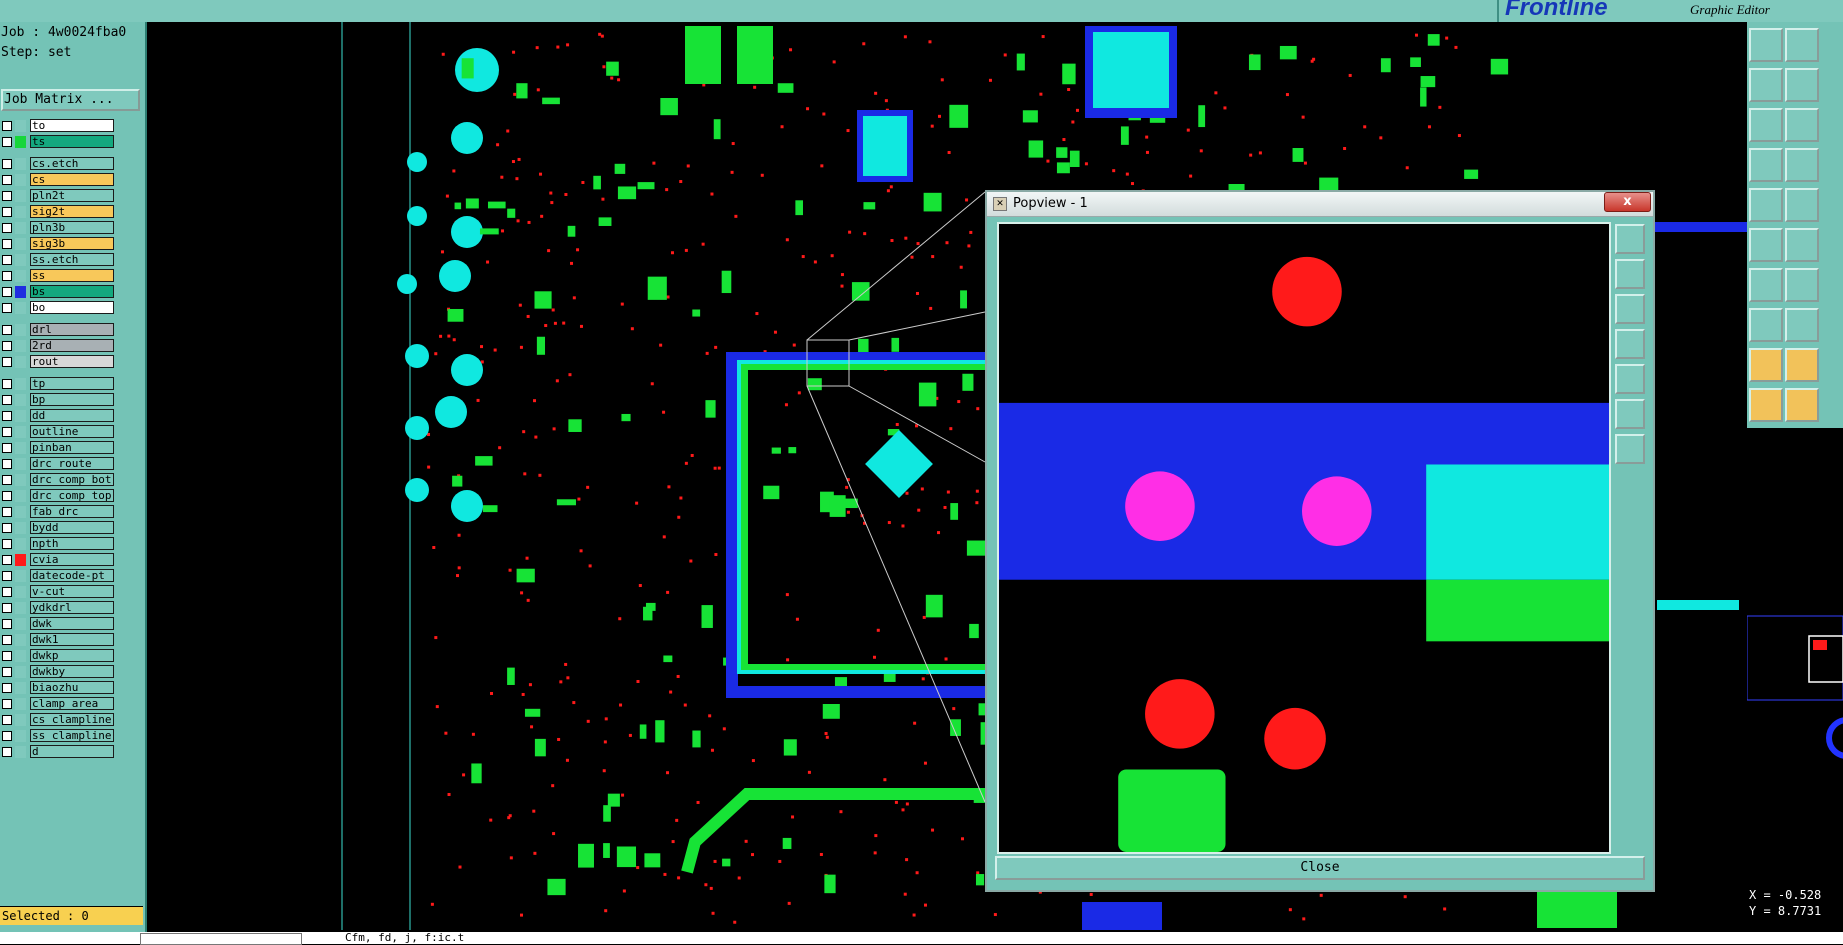 This screenshot has width=1843, height=945. What do you see at coordinates (1802, 245) in the screenshot?
I see `delete-icon` at bounding box center [1802, 245].